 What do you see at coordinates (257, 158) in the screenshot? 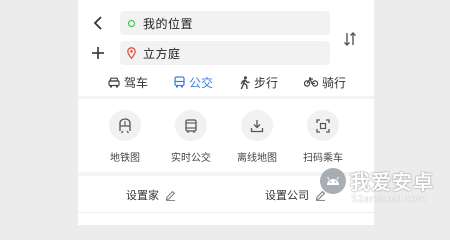
I see `quick-offline-map-label: 离线地图` at bounding box center [257, 158].